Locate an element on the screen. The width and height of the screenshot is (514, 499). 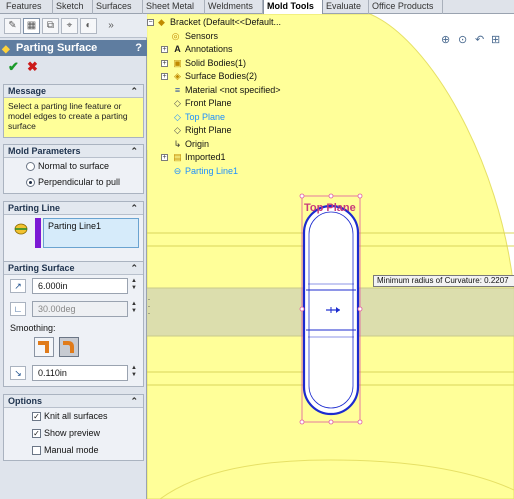
tree-item-solid-bodies: + ▣ Solid Bodies(1) is located at coordinates (252, 64).